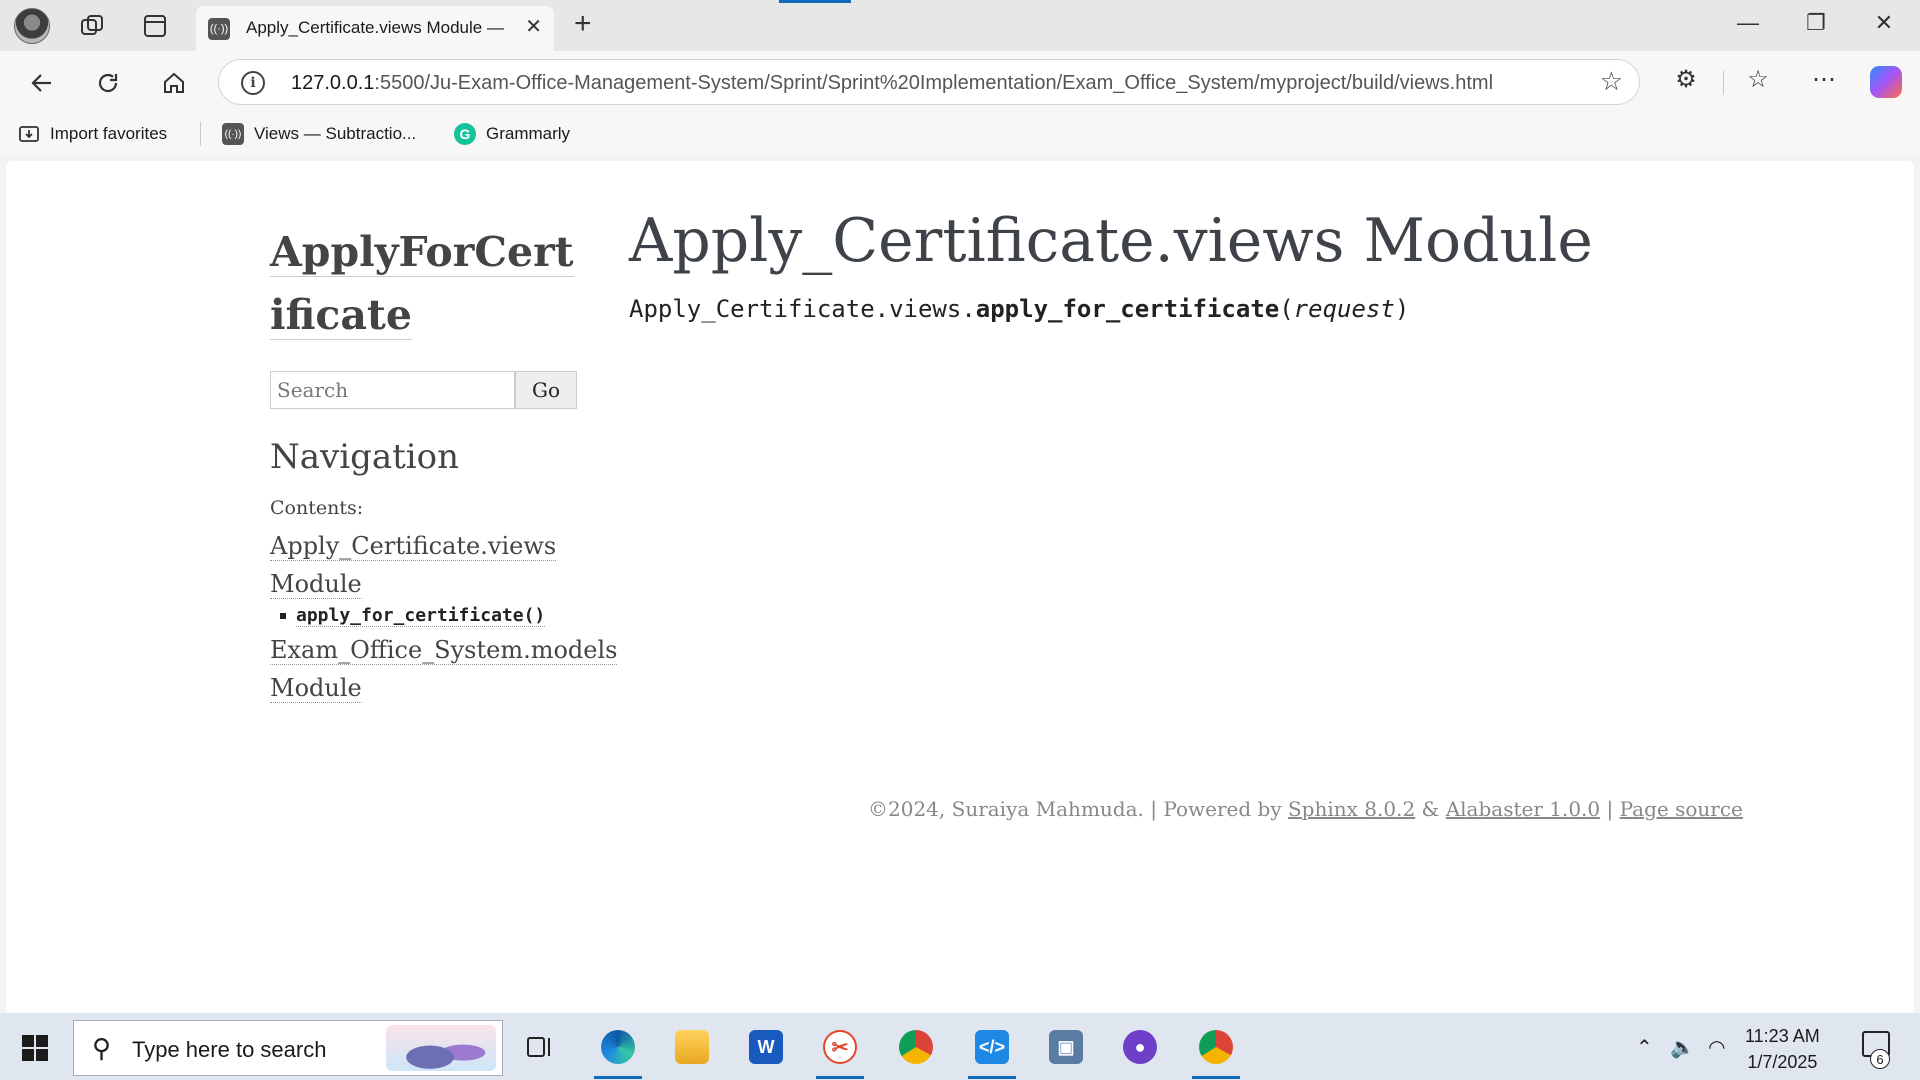  What do you see at coordinates (102, 1048) in the screenshot?
I see `search-icon: ⚲` at bounding box center [102, 1048].